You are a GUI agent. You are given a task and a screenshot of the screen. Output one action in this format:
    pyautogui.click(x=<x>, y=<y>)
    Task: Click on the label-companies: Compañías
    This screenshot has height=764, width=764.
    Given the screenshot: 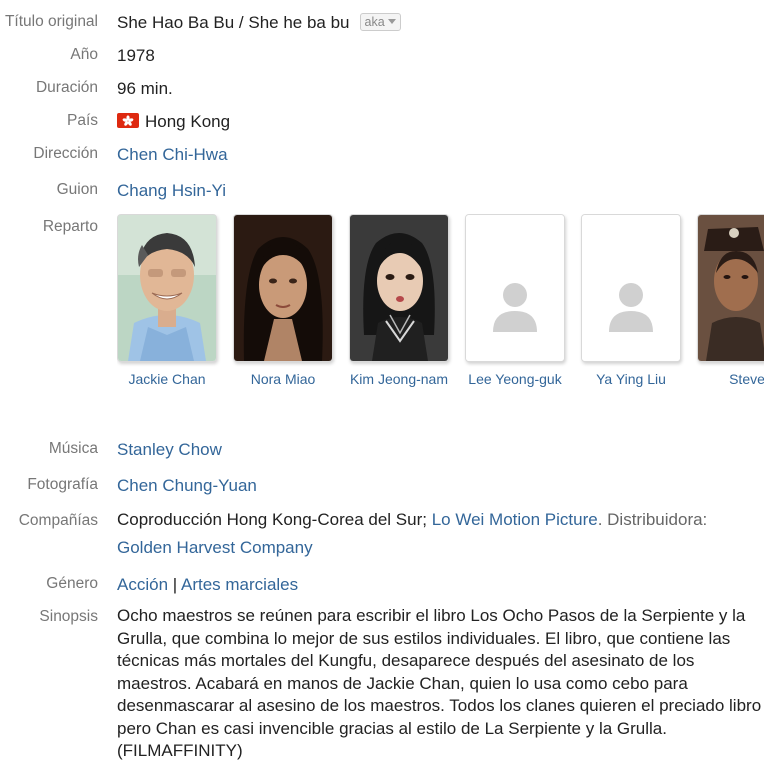 What is the action you would take?
    pyautogui.click(x=58, y=520)
    